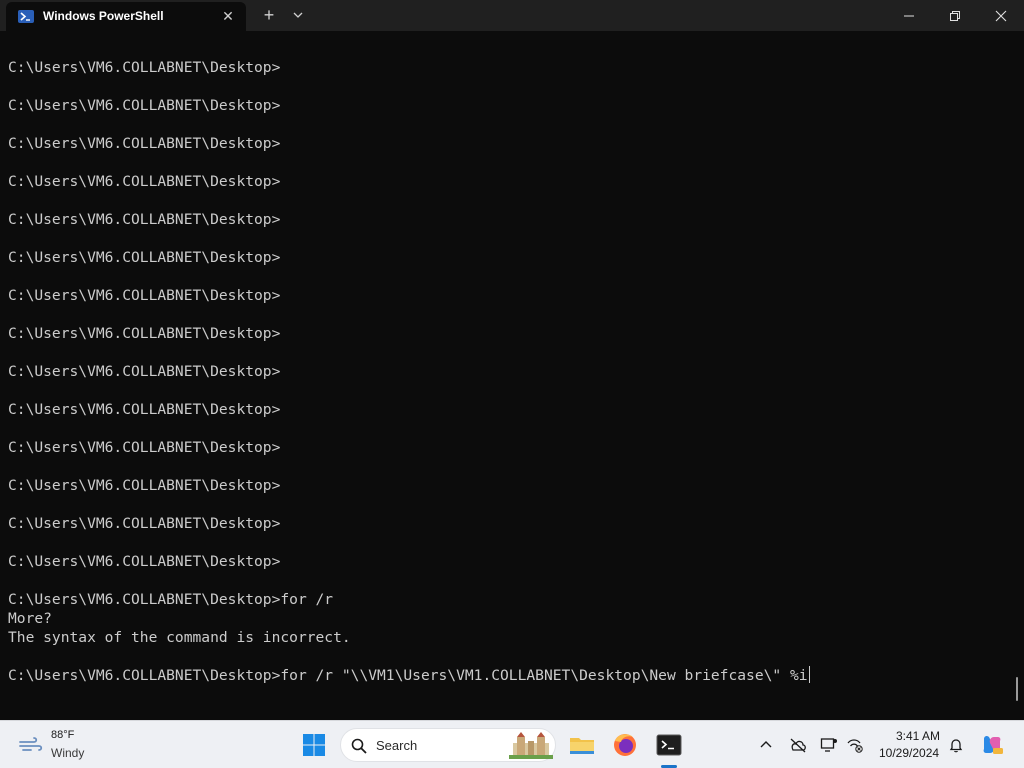  I want to click on close-icon, so click(1001, 15).